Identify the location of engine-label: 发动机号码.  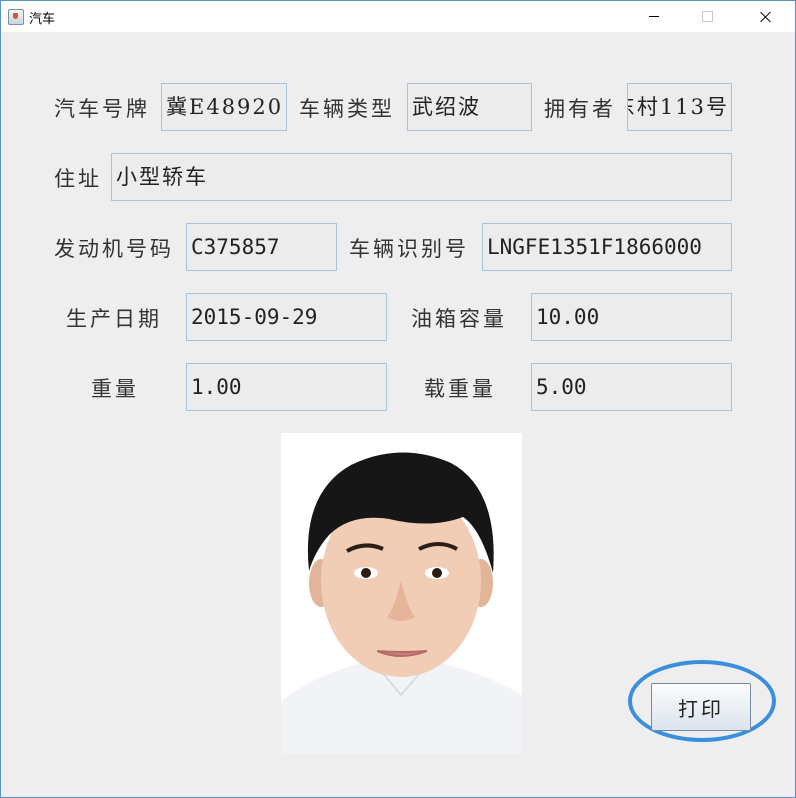
(114, 249).